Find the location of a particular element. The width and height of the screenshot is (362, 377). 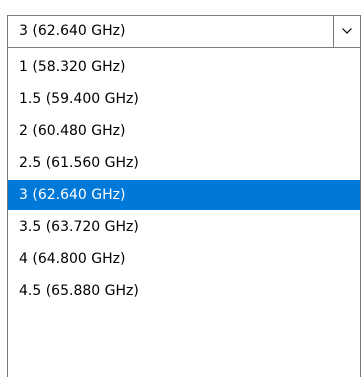

dropdown-arrow-button is located at coordinates (346, 31).